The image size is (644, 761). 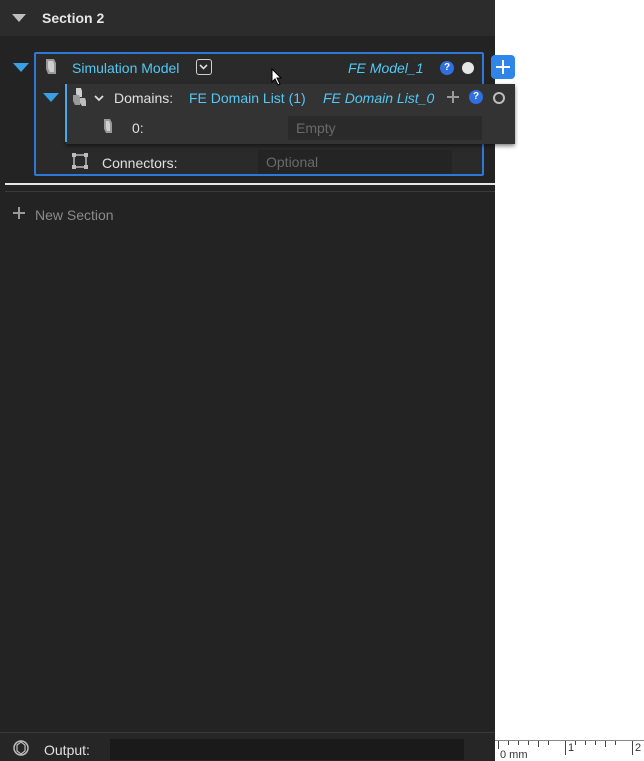 What do you see at coordinates (277, 77) in the screenshot?
I see `mouse-cursor-icon` at bounding box center [277, 77].